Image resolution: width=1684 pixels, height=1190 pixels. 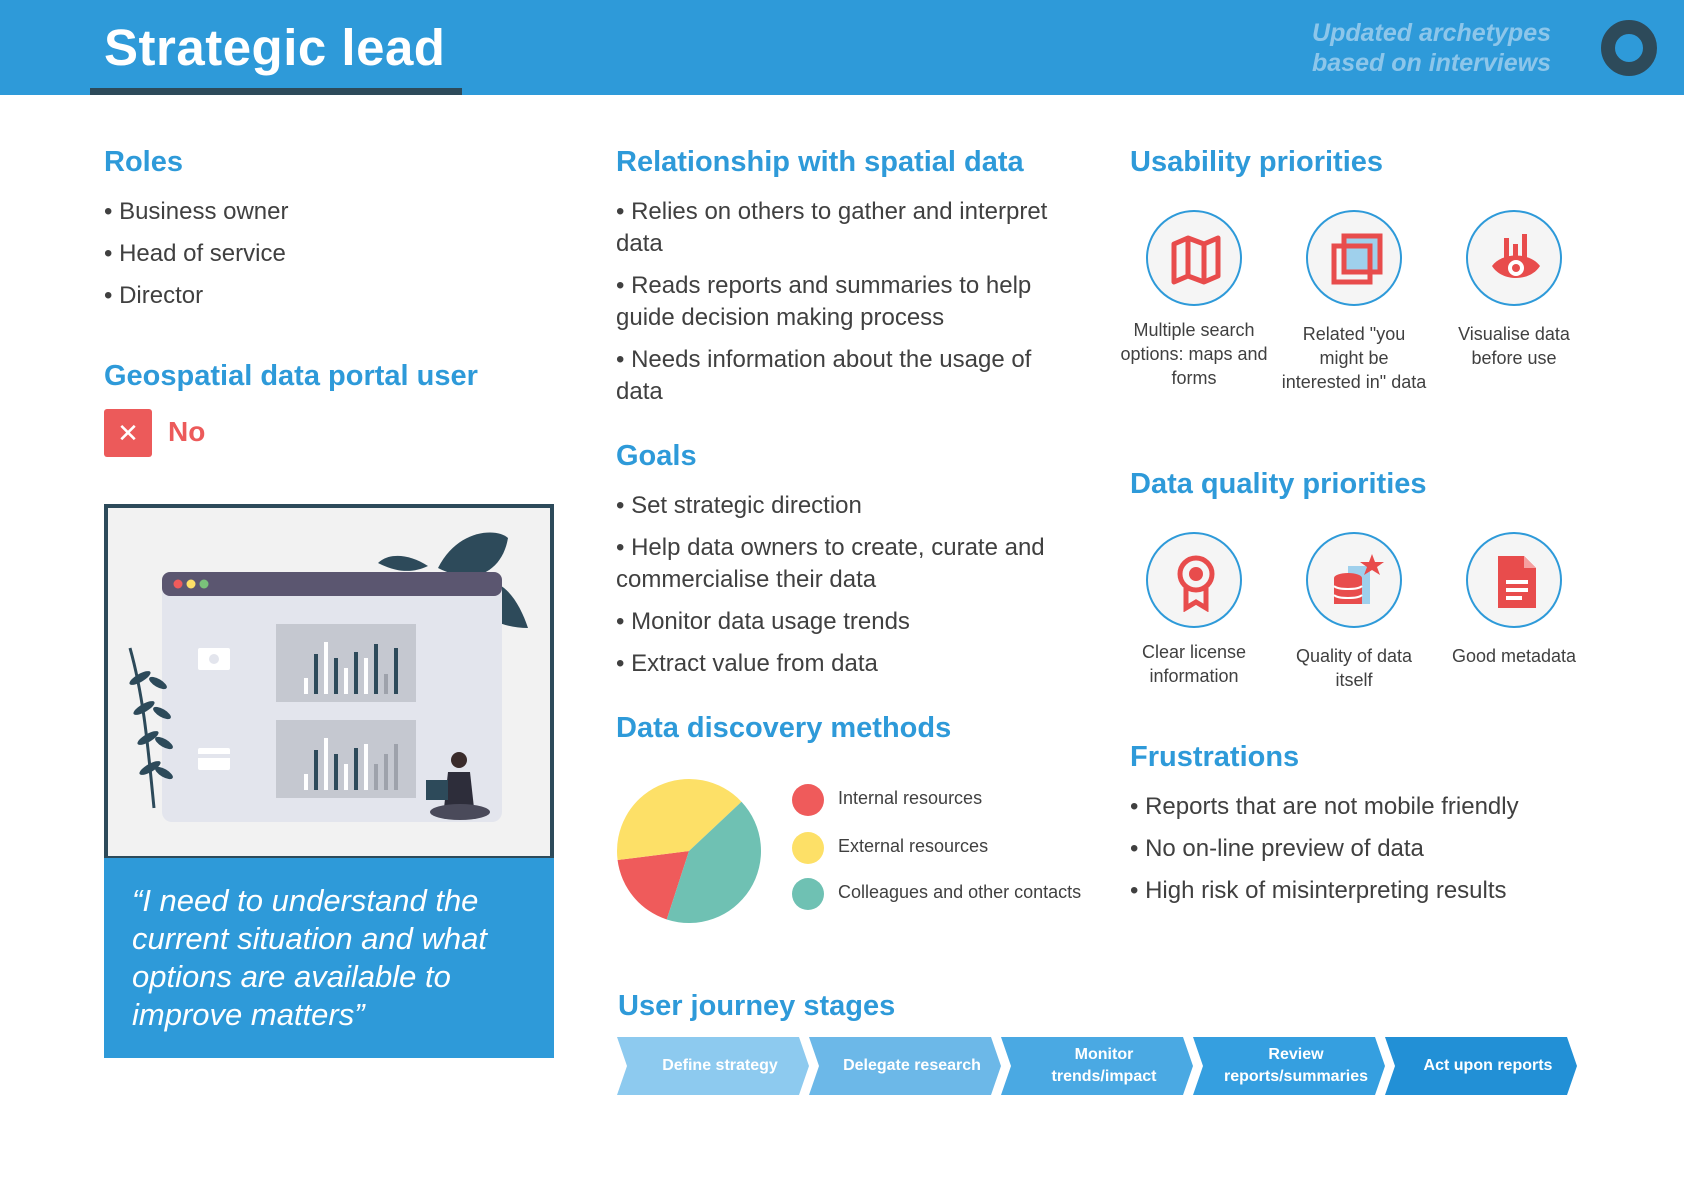 I want to click on discovery-pie-chart, so click(x=689, y=851).